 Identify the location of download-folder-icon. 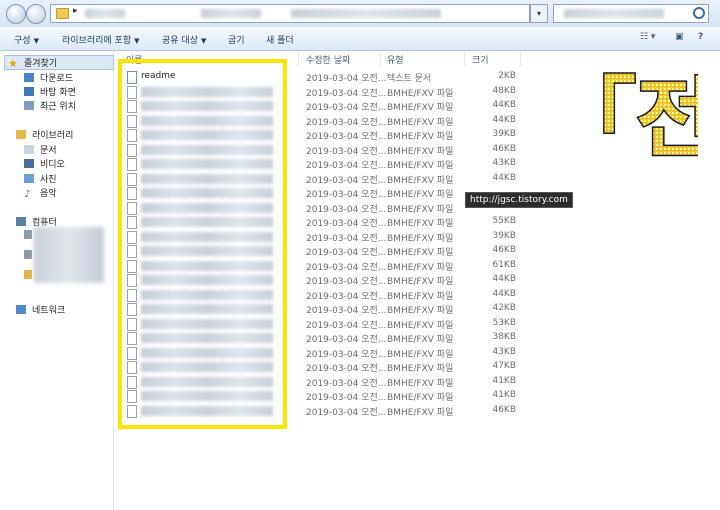
(29, 77).